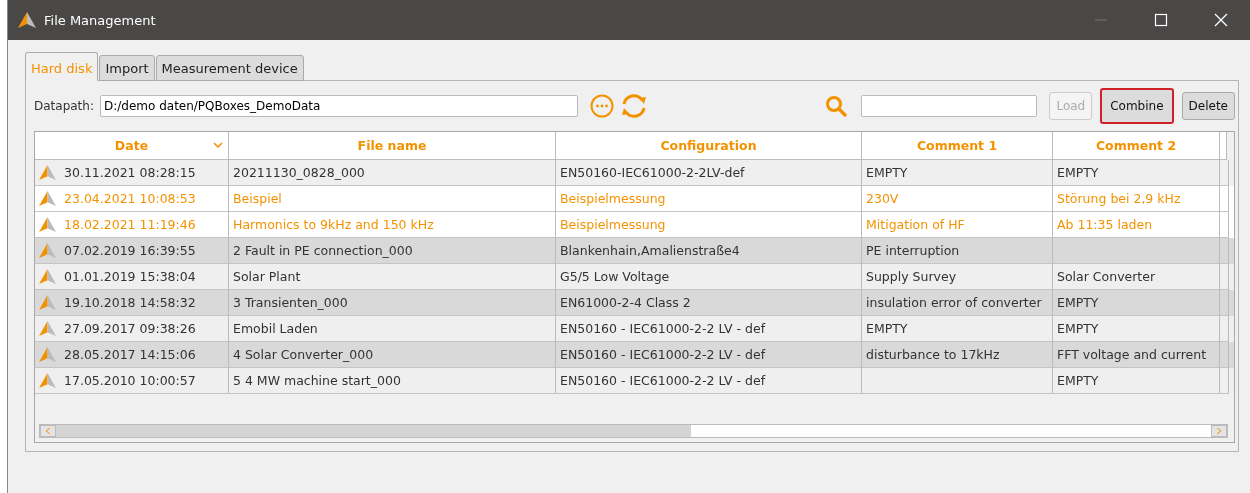  What do you see at coordinates (949, 106) in the screenshot?
I see `search-field` at bounding box center [949, 106].